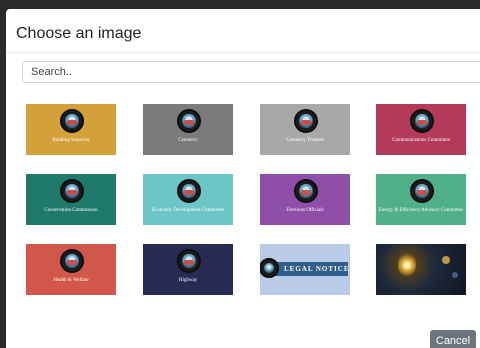 This screenshot has height=348, width=480. I want to click on image-thumbnail: Energy & Efficiency Advisory Committee, so click(421, 199).